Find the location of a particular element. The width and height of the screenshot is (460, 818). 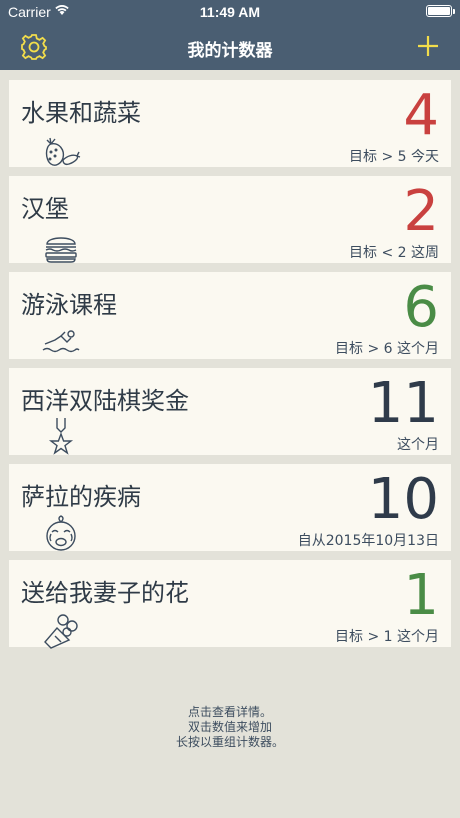

counter-card: 汉堡 2 目标 < 2 这周 is located at coordinates (230, 219).